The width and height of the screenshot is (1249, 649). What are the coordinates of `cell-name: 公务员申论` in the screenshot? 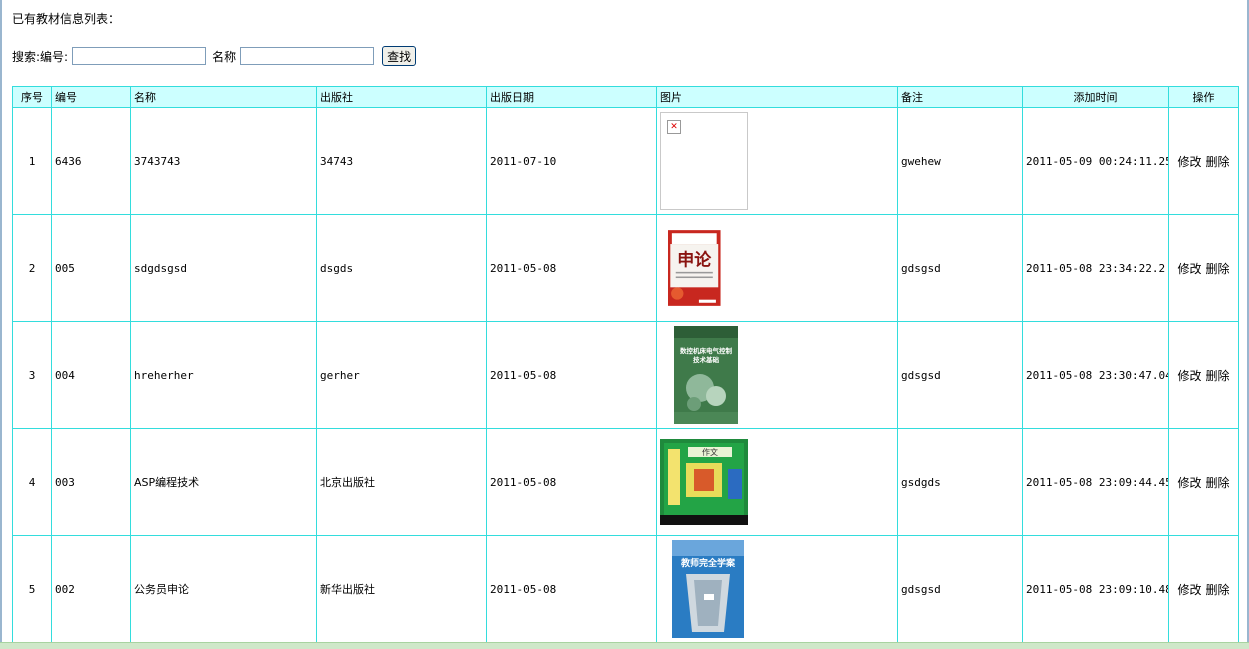 It's located at (223, 589).